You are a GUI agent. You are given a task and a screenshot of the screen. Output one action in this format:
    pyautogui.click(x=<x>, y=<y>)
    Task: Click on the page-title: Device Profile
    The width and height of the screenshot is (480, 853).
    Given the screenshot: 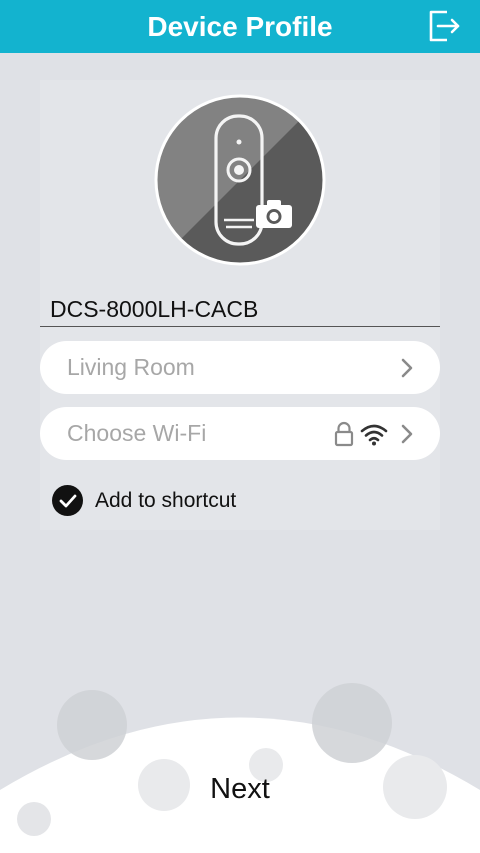 What is the action you would take?
    pyautogui.click(x=240, y=26)
    